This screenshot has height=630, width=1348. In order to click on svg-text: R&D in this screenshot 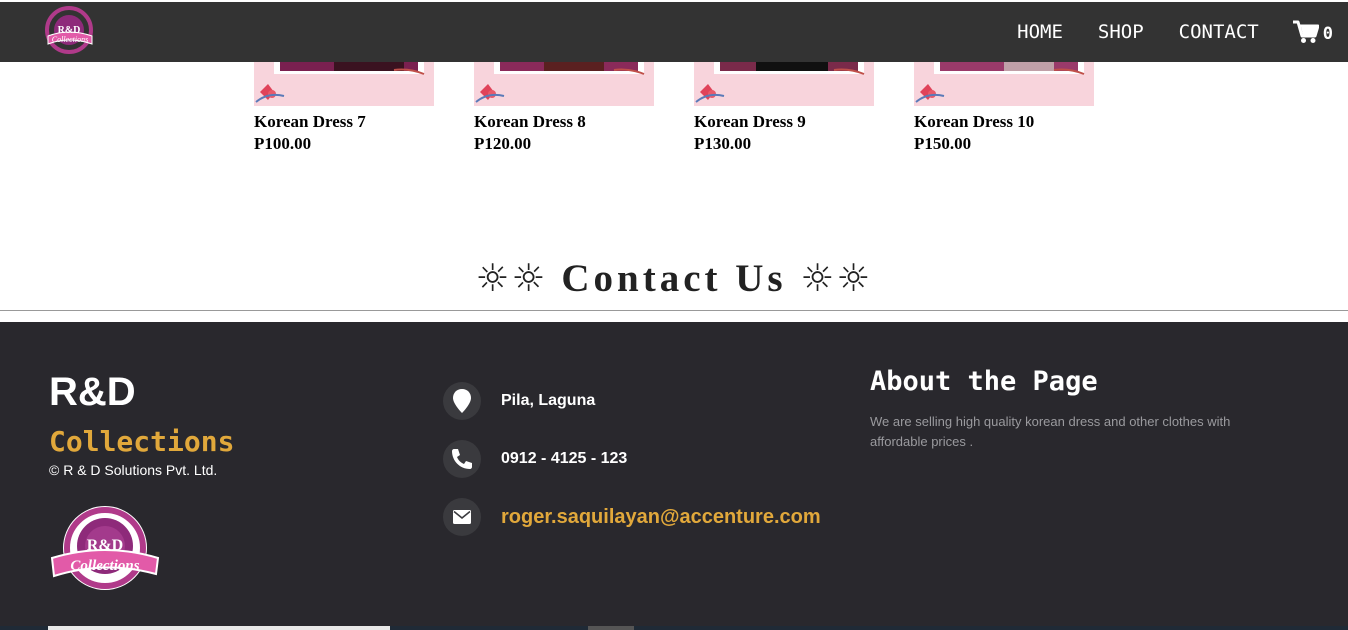, I will do `click(105, 545)`.